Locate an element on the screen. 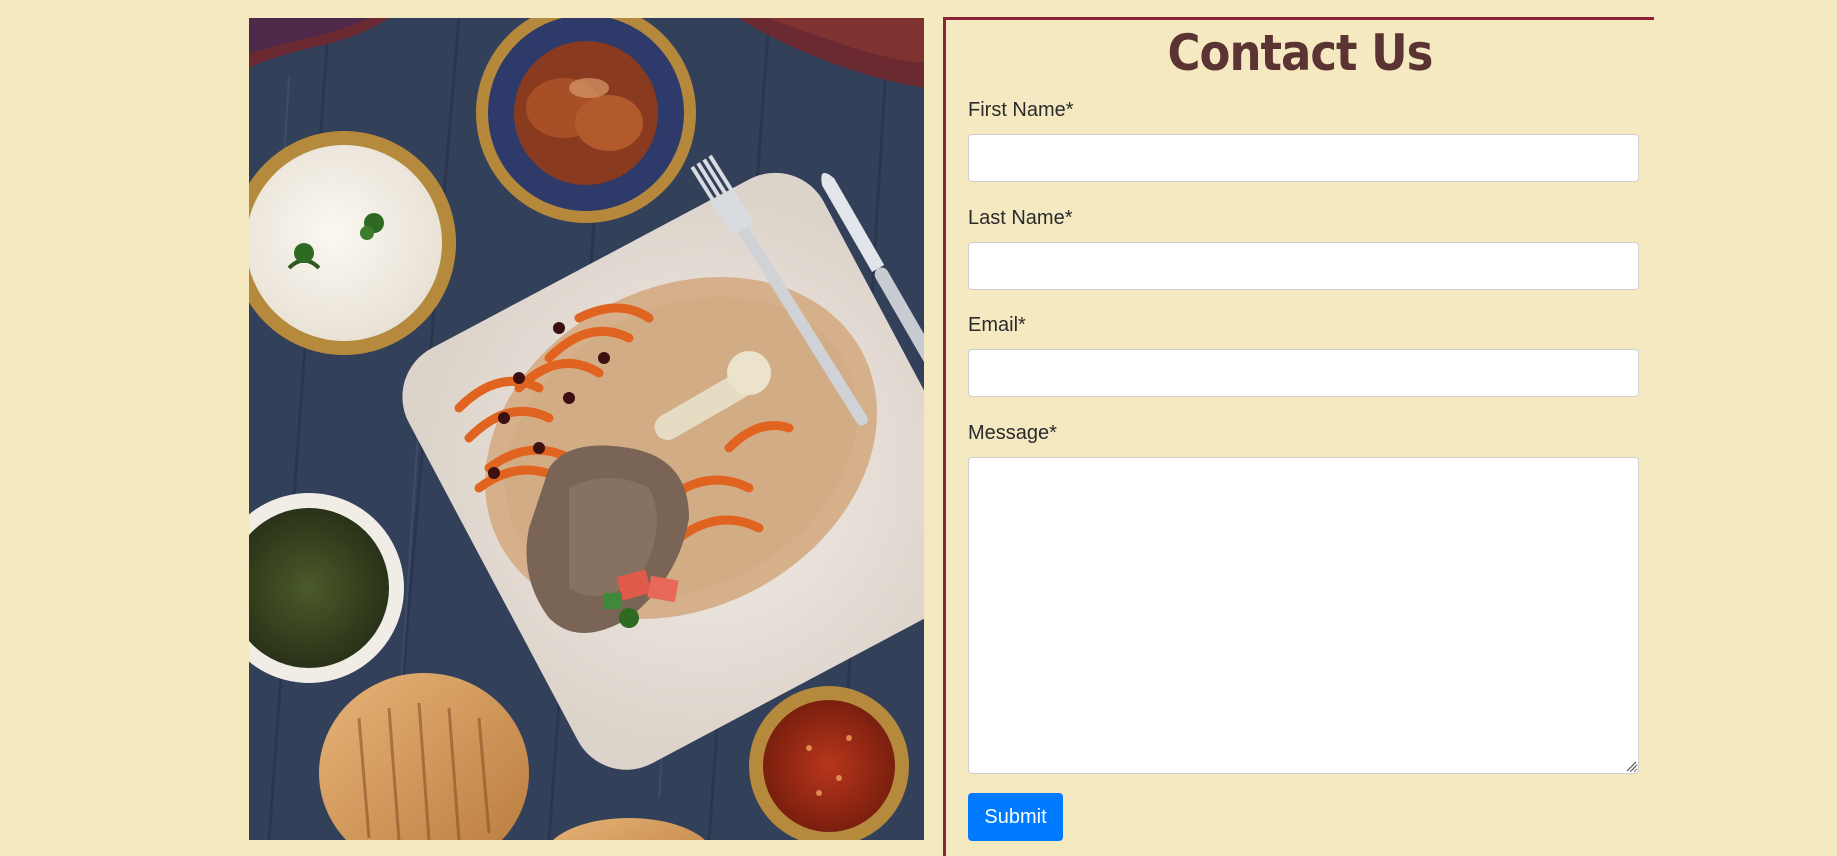  page-title: Contact Us is located at coordinates (1300, 53).